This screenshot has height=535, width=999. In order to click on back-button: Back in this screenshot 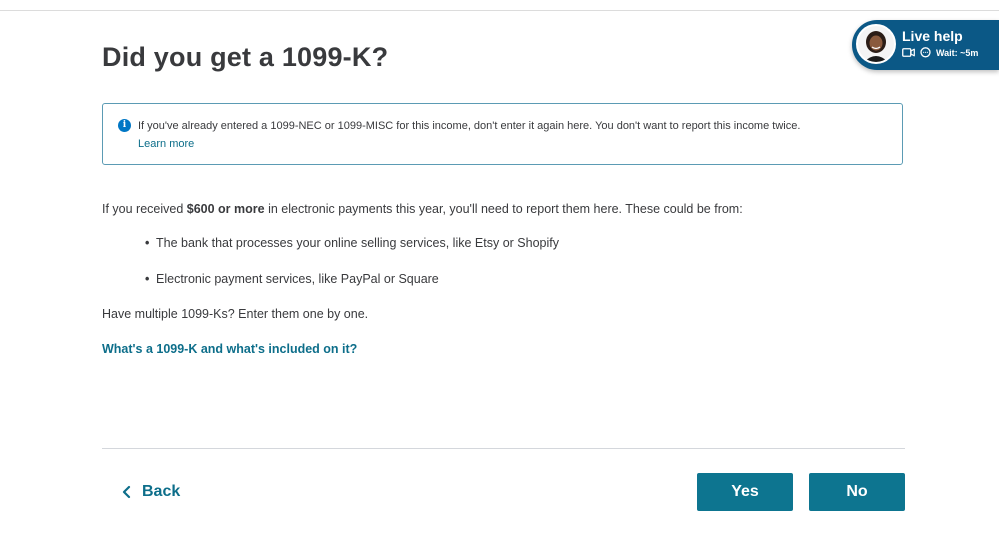, I will do `click(151, 492)`.